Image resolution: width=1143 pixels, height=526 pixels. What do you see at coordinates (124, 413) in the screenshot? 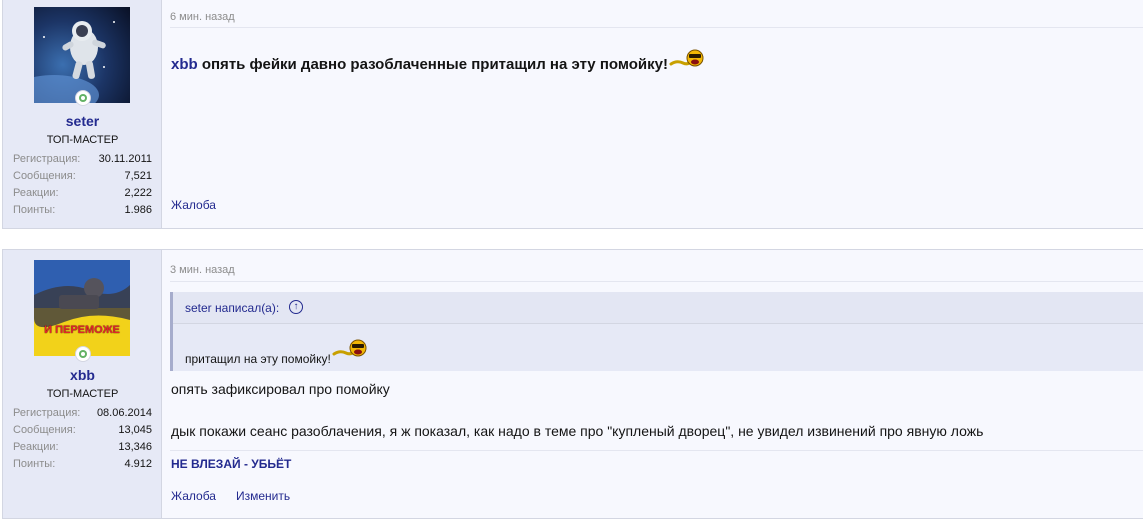
I see `stat-value: 08.06.2014` at bounding box center [124, 413].